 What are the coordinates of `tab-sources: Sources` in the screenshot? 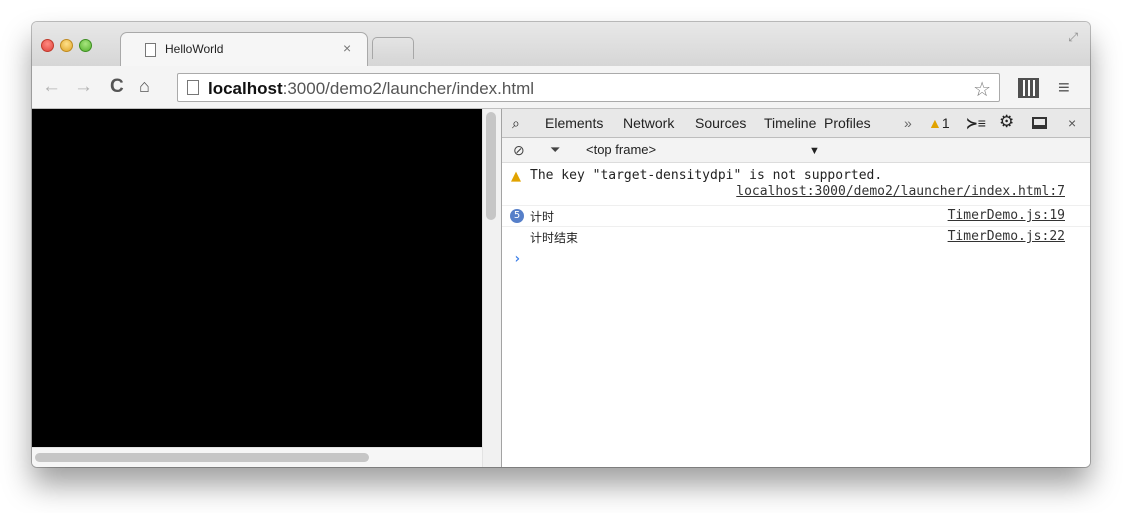 It's located at (720, 123).